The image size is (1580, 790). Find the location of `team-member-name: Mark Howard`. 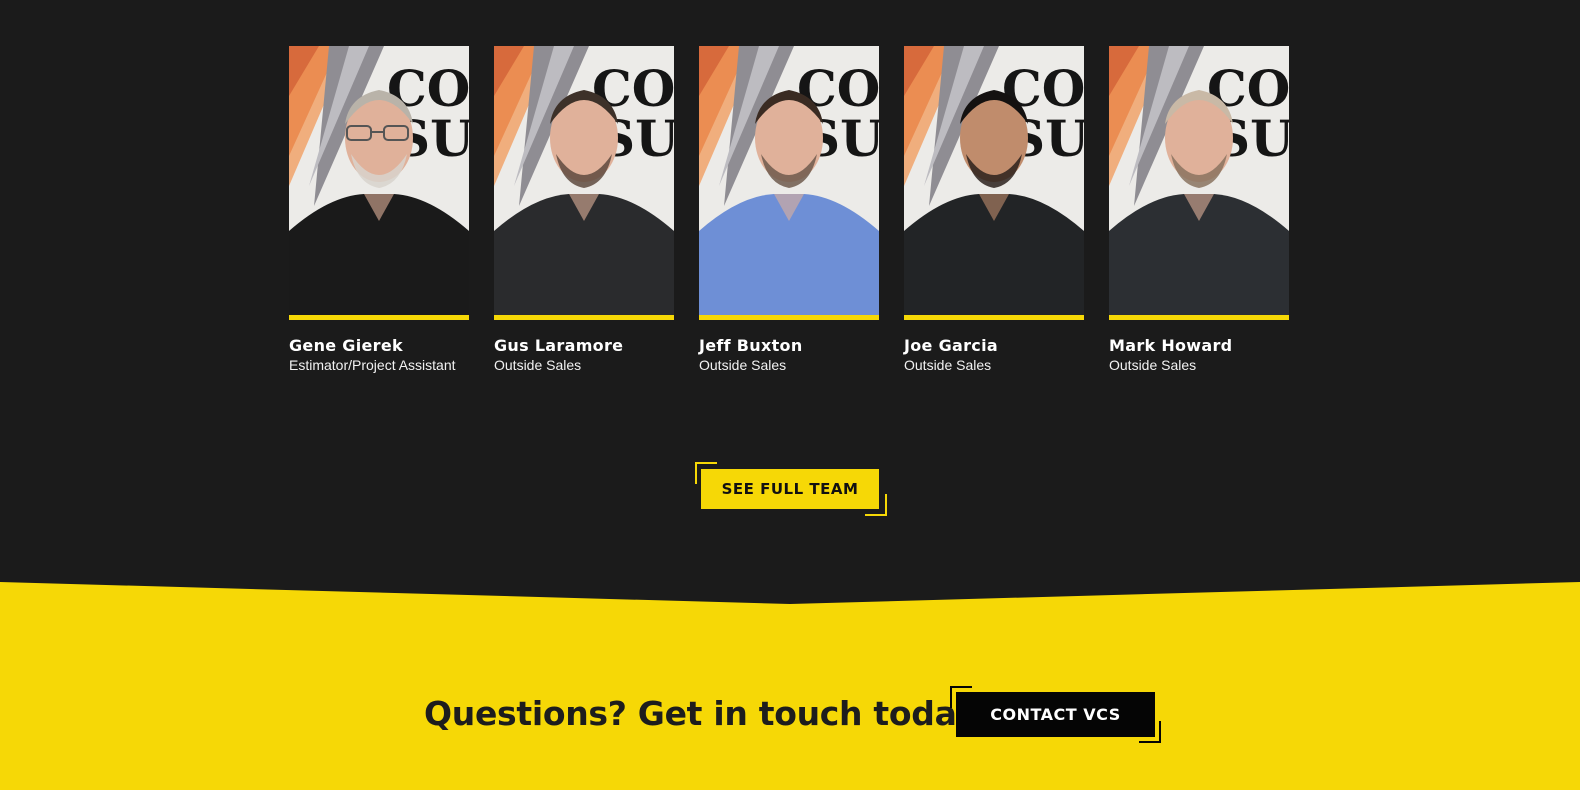

team-member-name: Mark Howard is located at coordinates (1171, 345).